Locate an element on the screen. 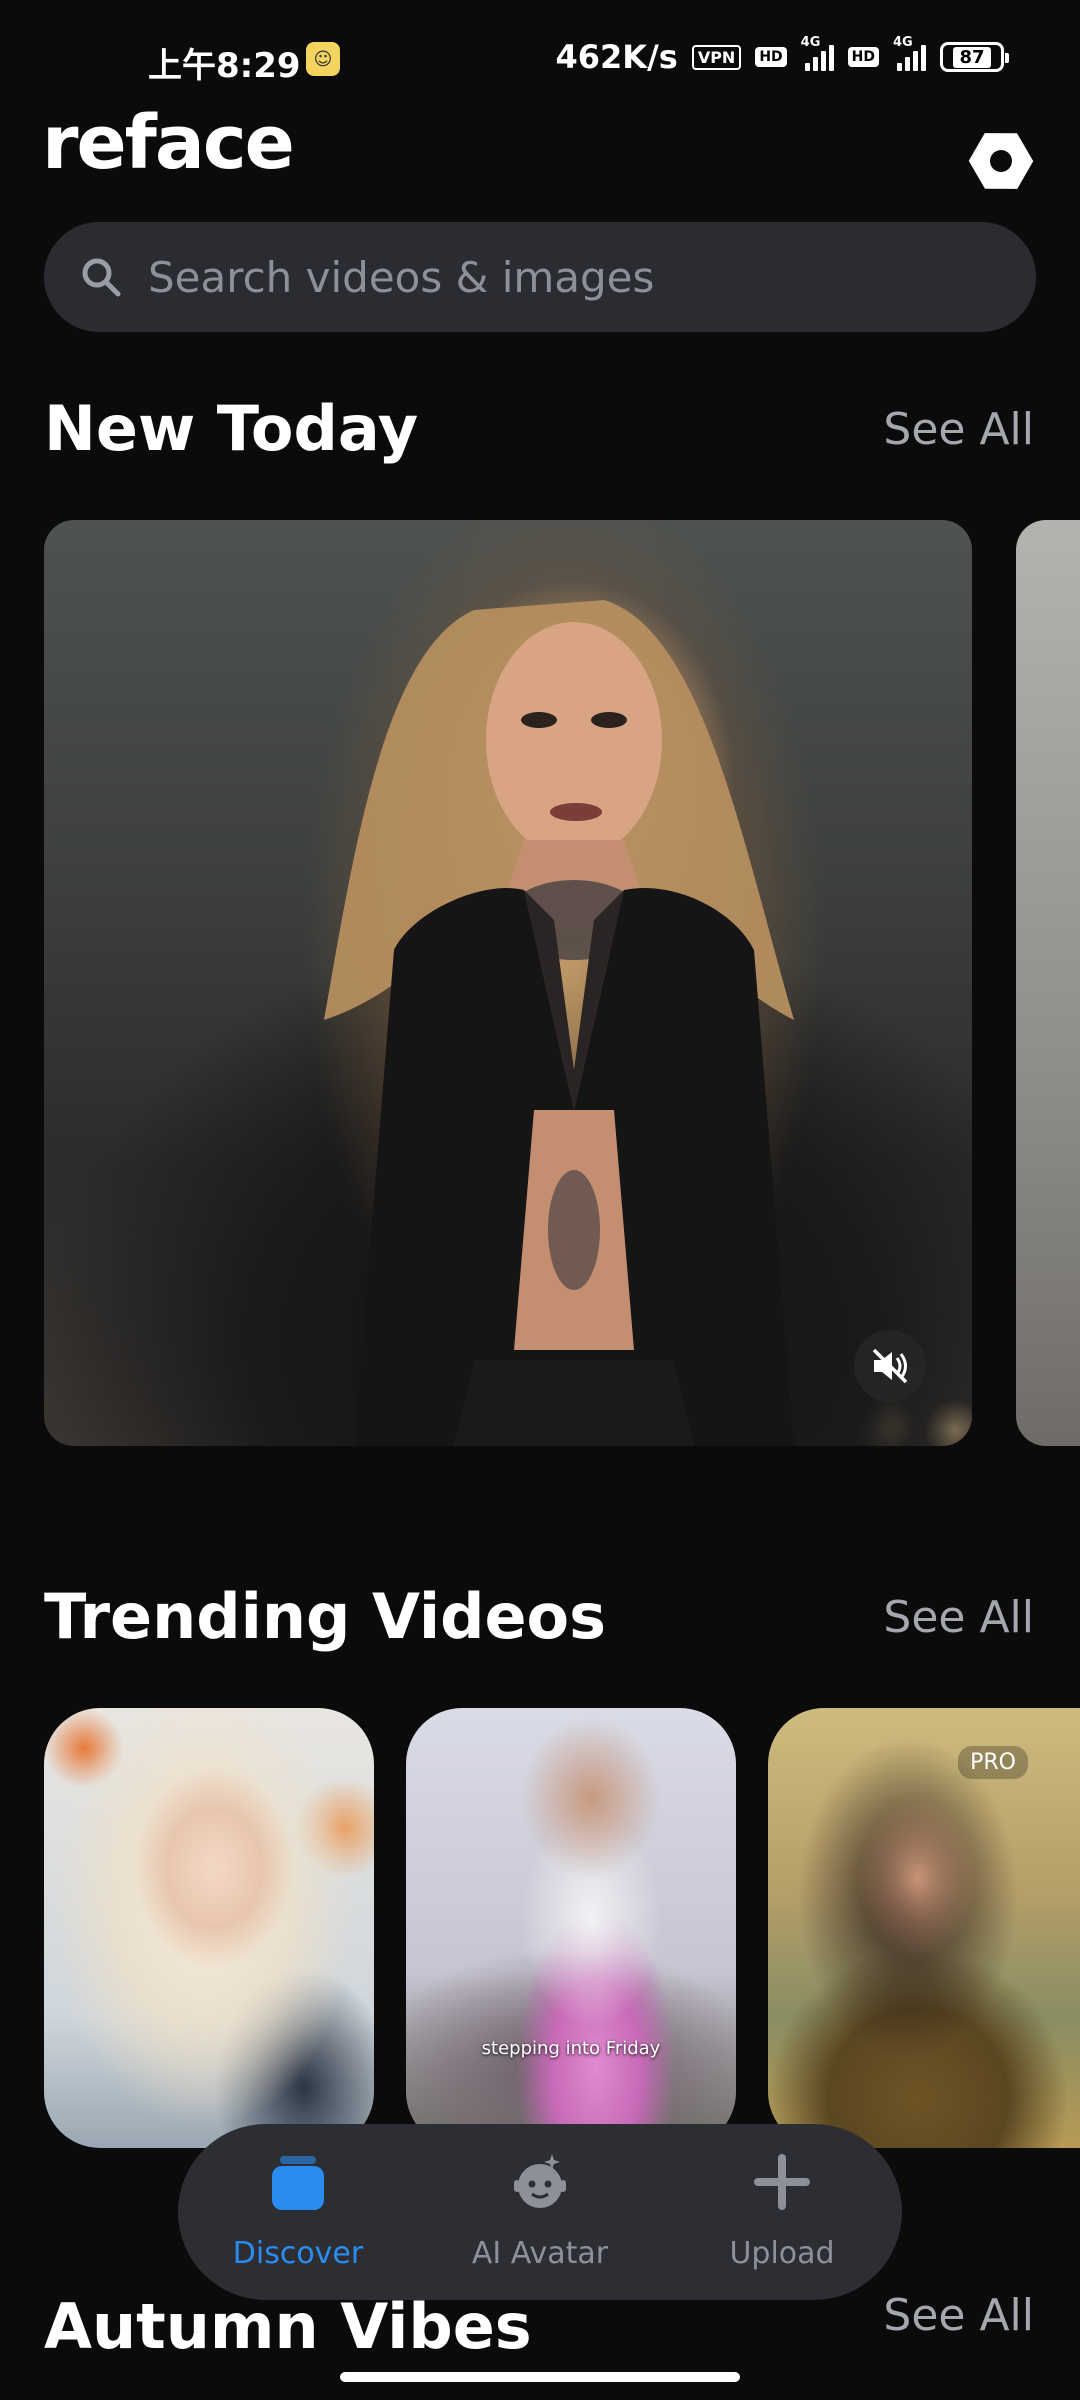  search-icon is located at coordinates (101, 277).